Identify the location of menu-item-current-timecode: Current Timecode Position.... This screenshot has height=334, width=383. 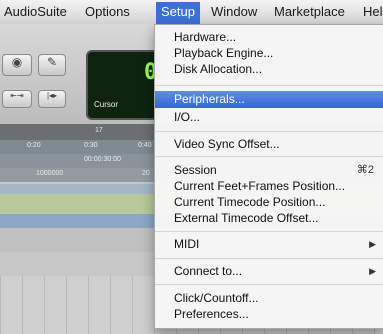
(269, 202).